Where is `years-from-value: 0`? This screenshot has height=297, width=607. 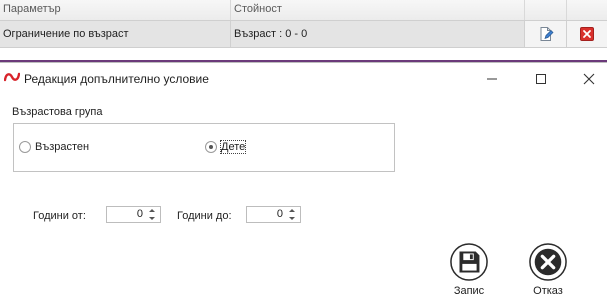
years-from-value: 0 is located at coordinates (140, 214).